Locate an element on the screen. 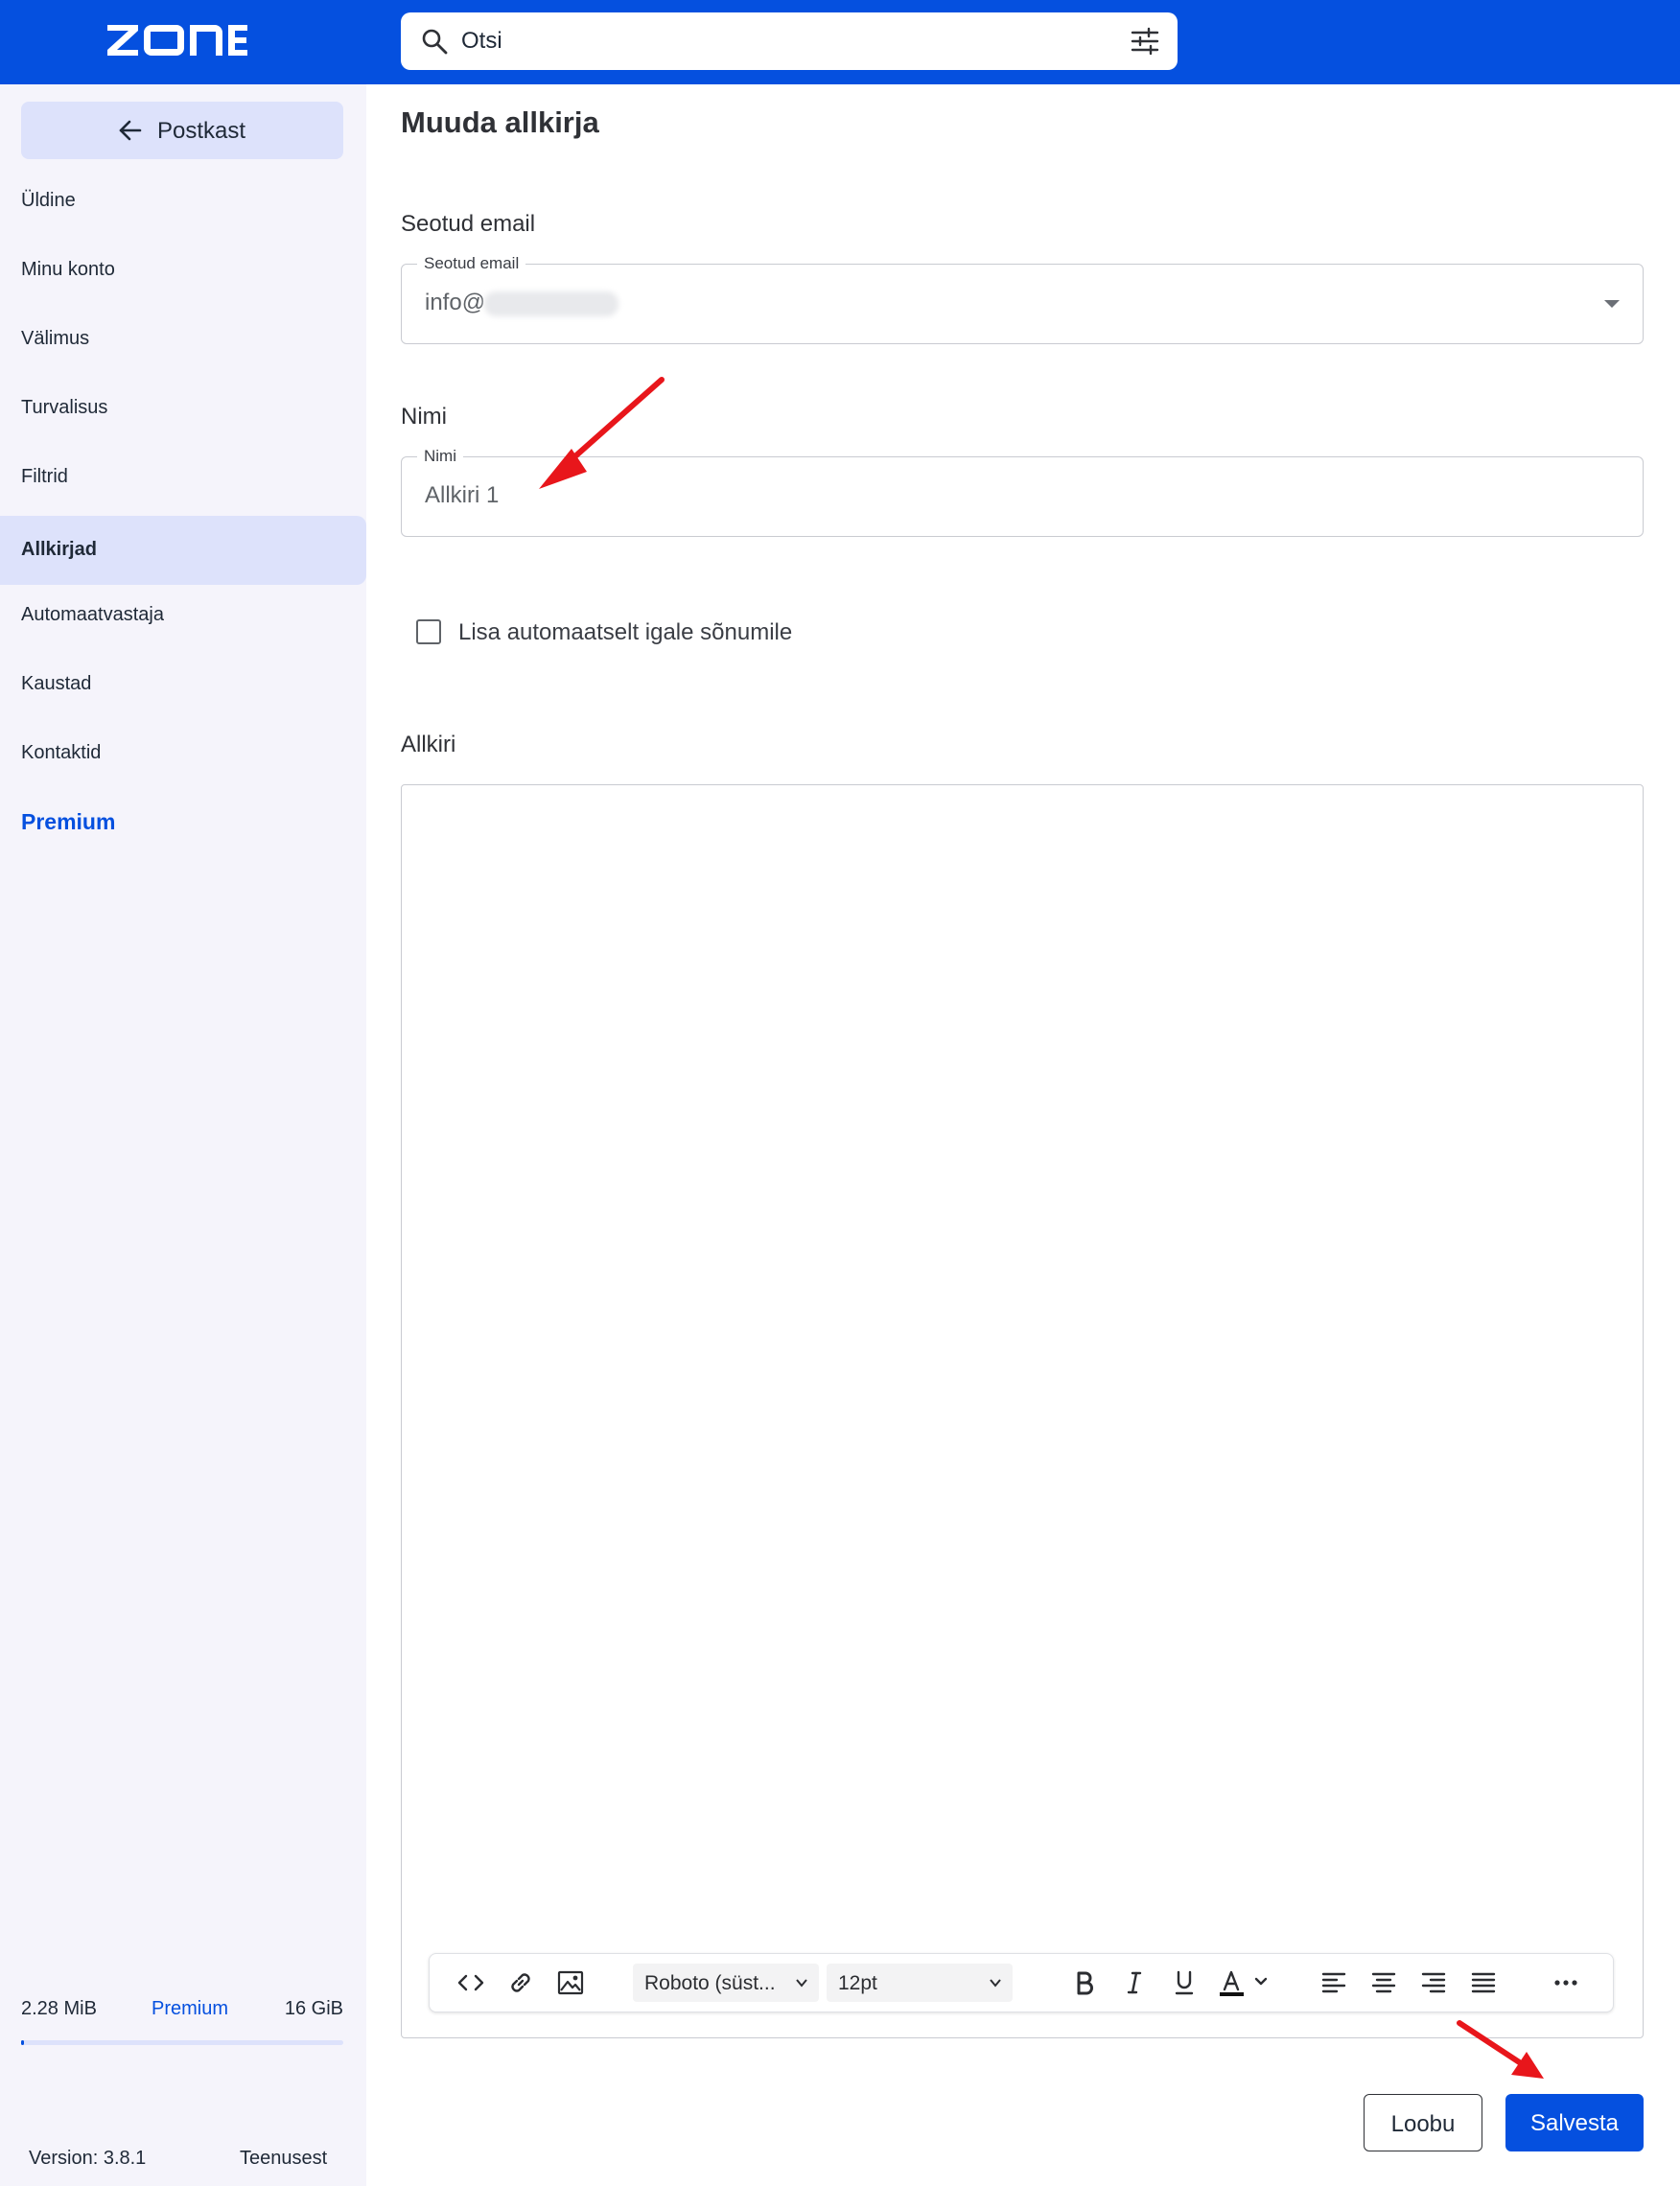 The image size is (1680, 2186). bold-icon is located at coordinates (1084, 1982).